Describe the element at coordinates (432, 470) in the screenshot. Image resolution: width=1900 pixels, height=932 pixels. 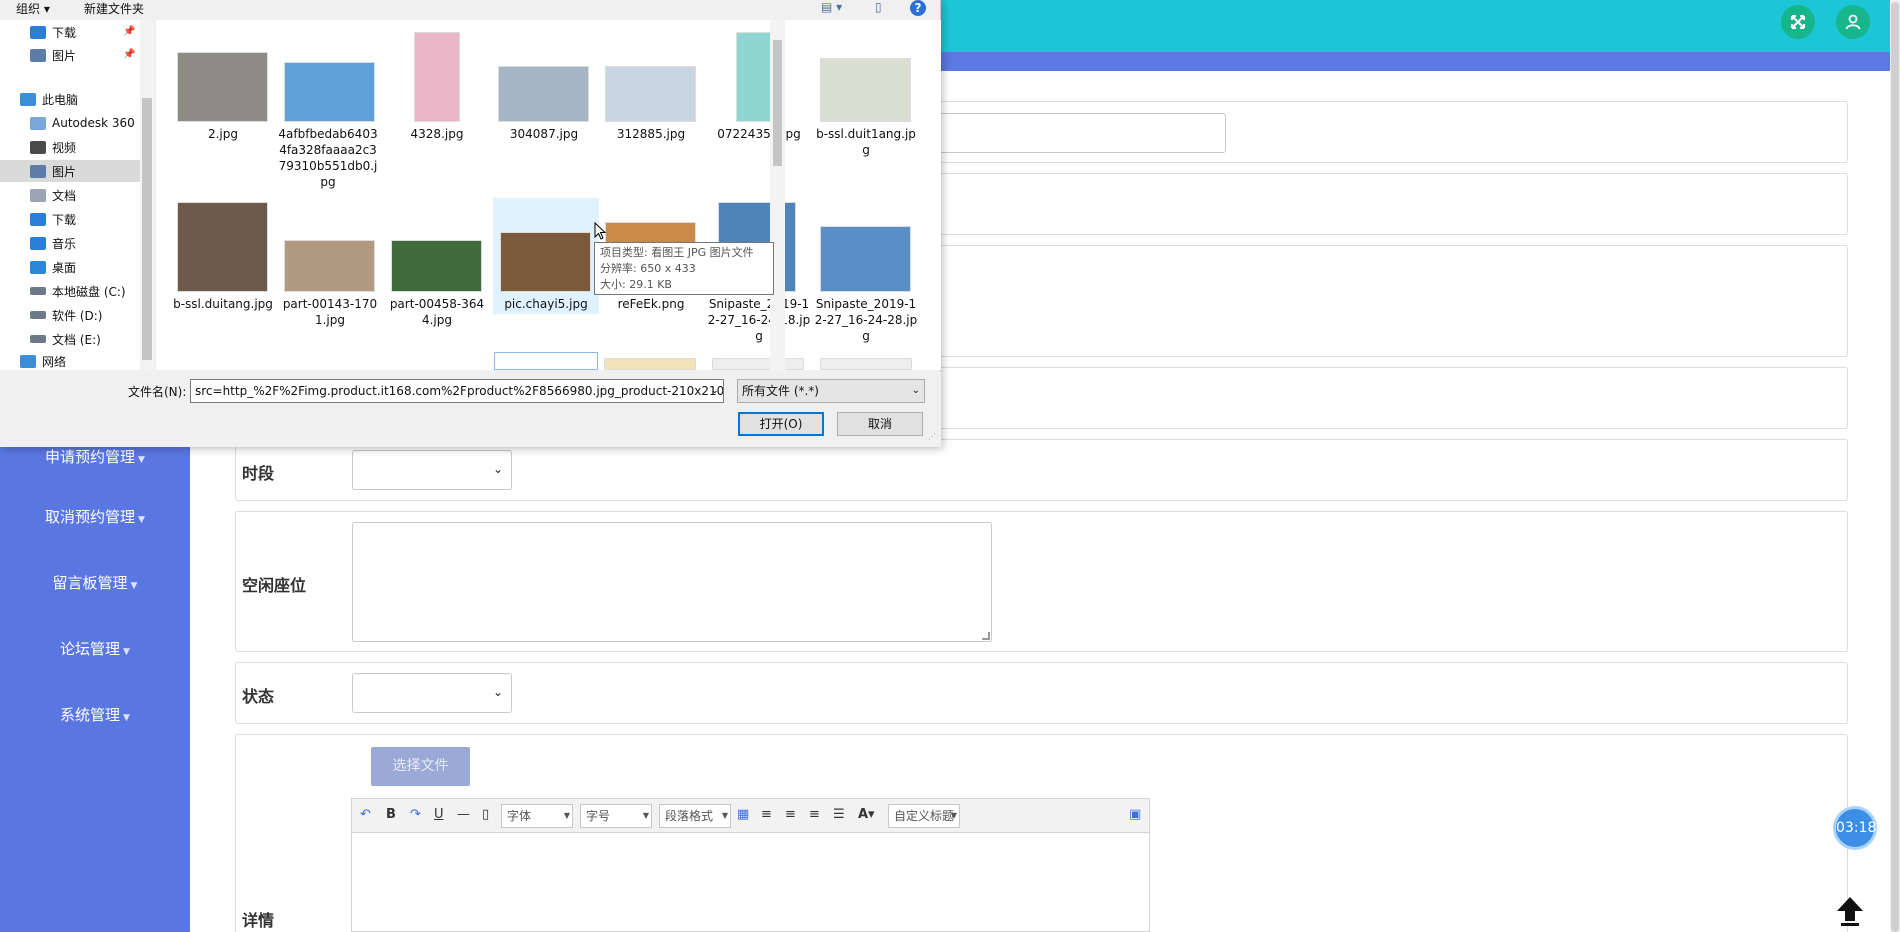
I see `period-select: ⌄` at that location.